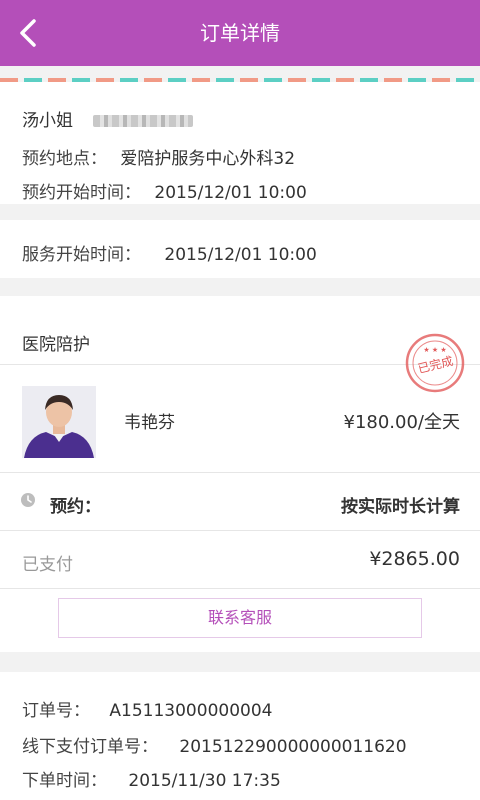  I want to click on nurse-name: 韦艳芬, so click(149, 423).